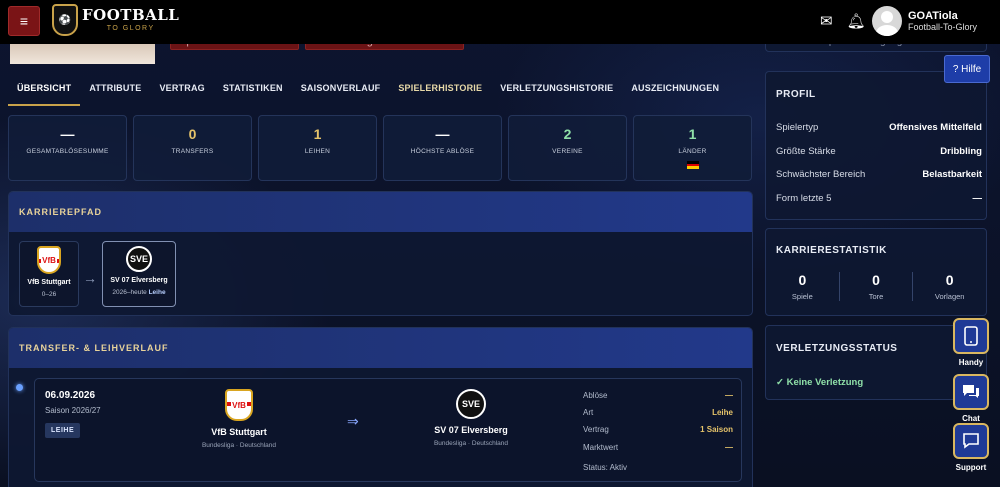 This screenshot has height=487, width=1000. I want to click on tab-contract: VERTRAG, so click(181, 93).